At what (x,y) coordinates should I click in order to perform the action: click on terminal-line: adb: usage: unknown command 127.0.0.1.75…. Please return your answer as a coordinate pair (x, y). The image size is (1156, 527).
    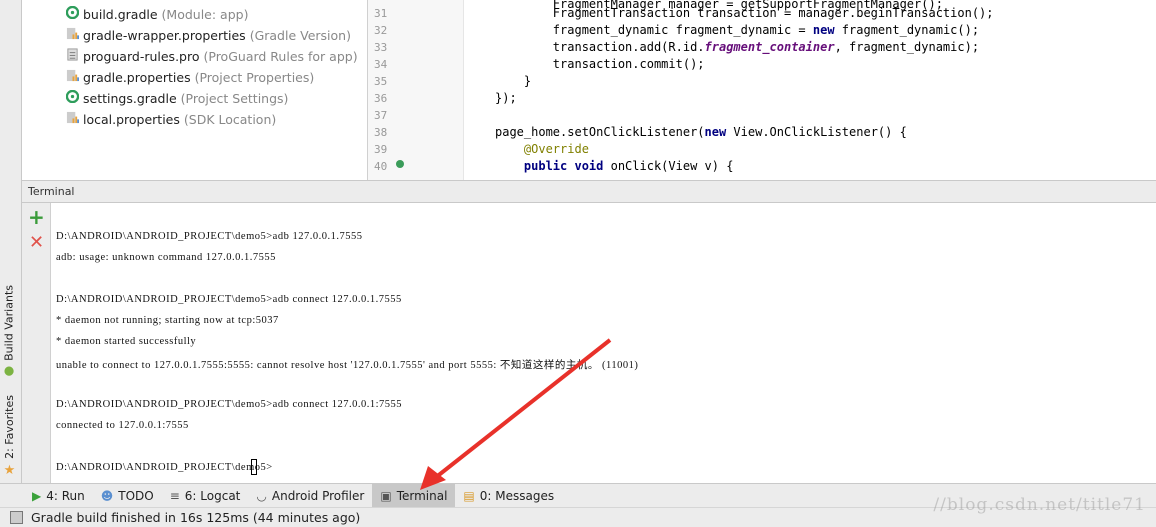
    Looking at the image, I should click on (166, 257).